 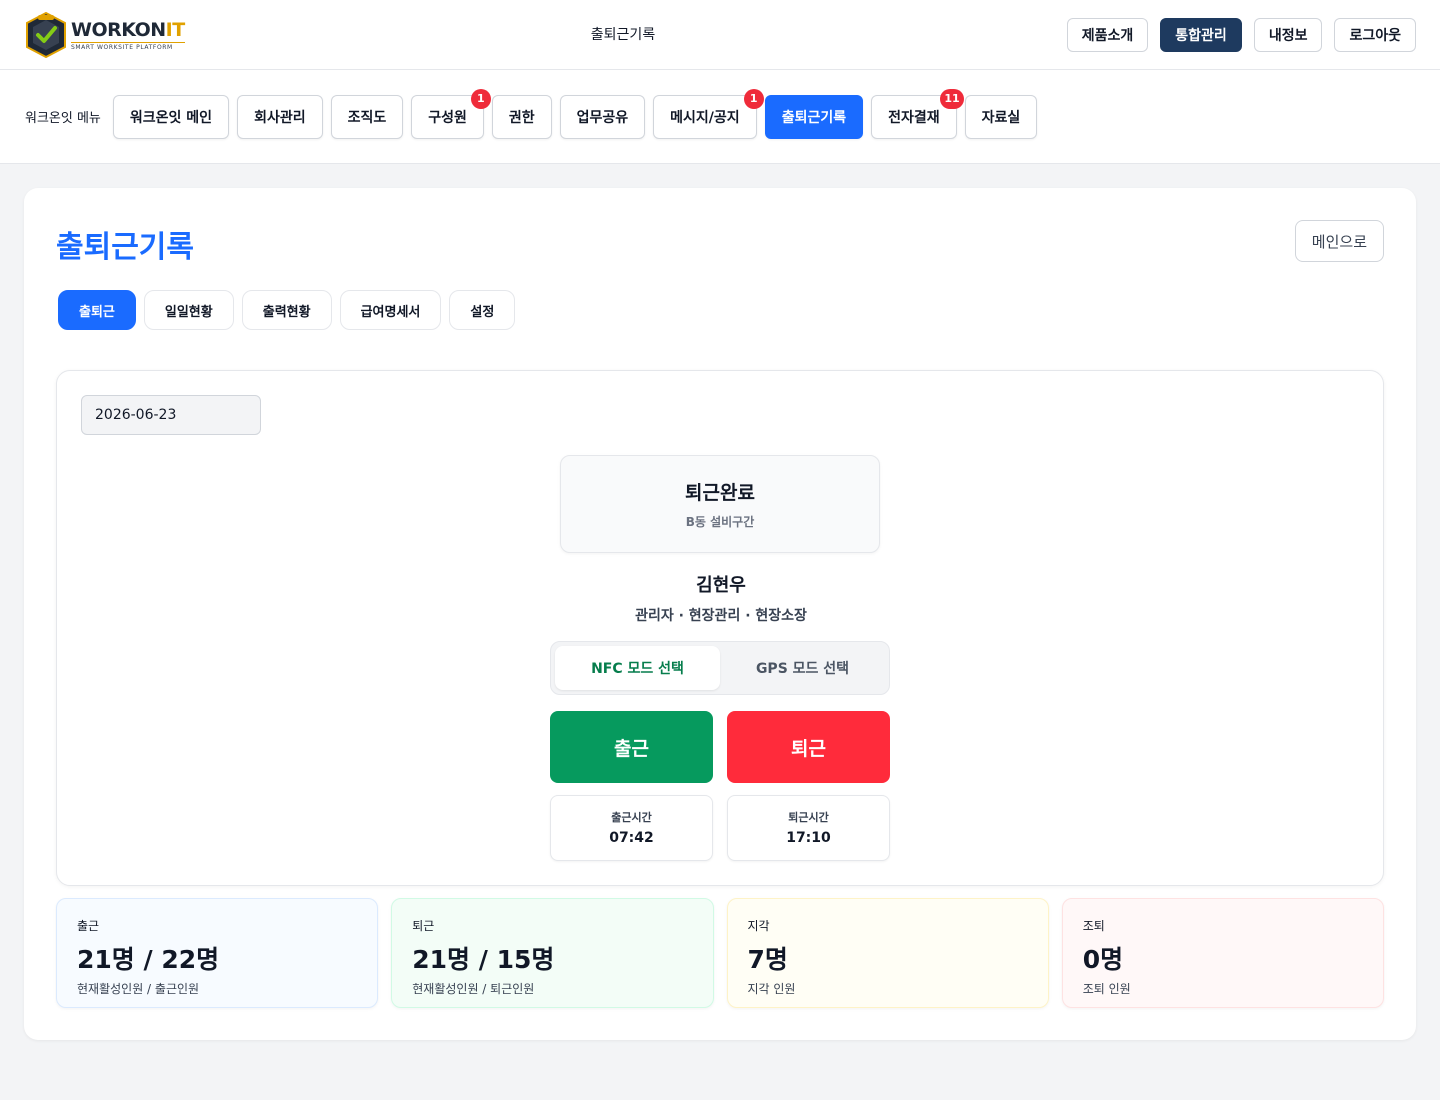 I want to click on menu-item-9: 자료실, so click(x=1001, y=116).